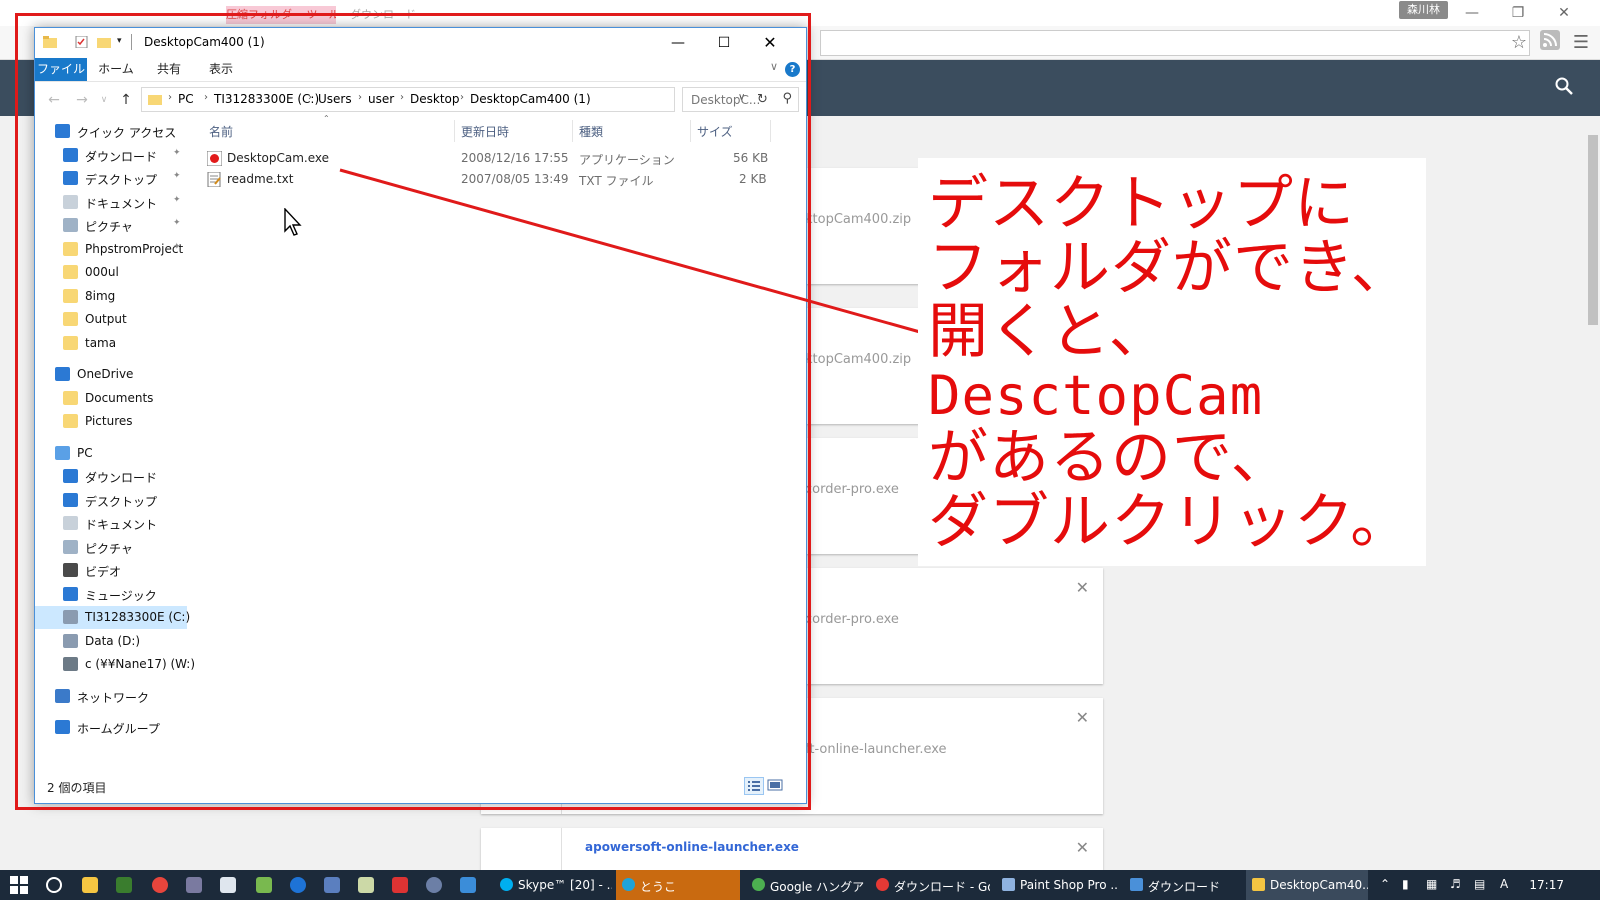 This screenshot has height=900, width=1600. Describe the element at coordinates (90, 885) in the screenshot. I see `notepad-icon` at that location.